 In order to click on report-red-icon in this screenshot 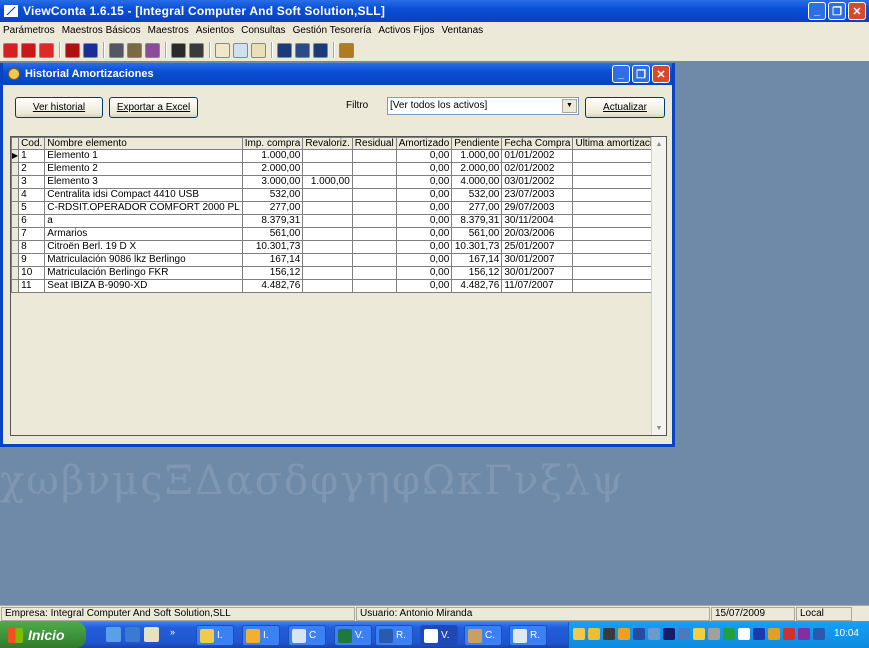, I will do `click(28, 50)`.